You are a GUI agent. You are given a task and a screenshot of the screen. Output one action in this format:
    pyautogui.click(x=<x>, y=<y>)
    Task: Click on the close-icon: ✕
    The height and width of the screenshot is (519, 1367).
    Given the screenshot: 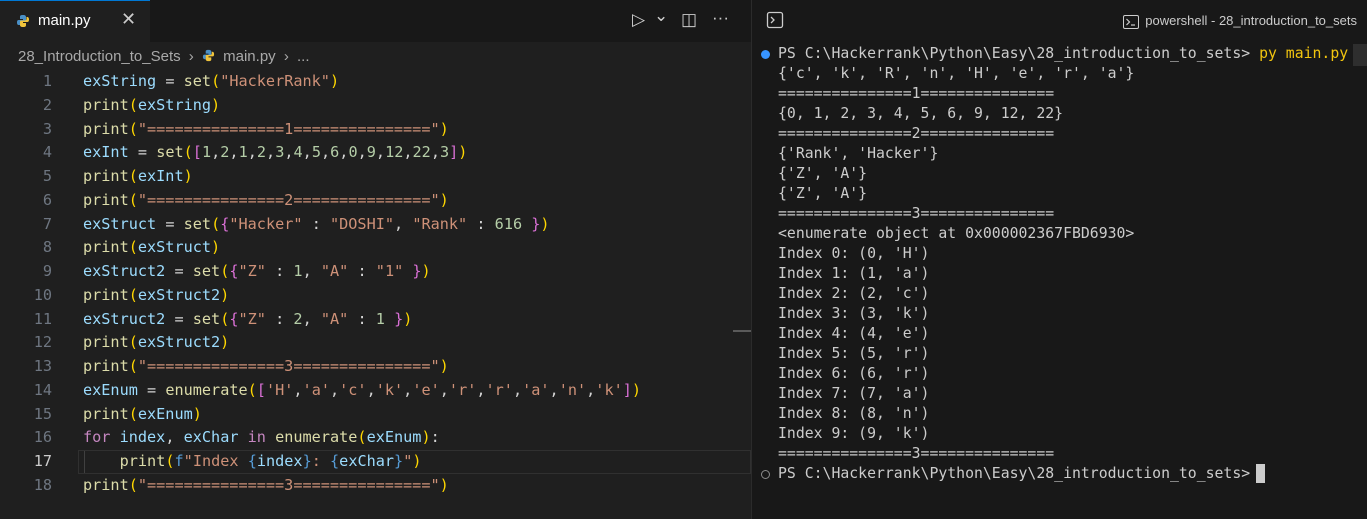 What is the action you would take?
    pyautogui.click(x=128, y=19)
    